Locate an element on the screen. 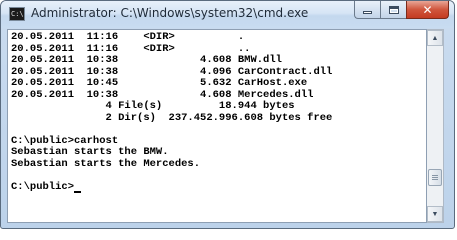  close-button: ✕ is located at coordinates (427, 10).